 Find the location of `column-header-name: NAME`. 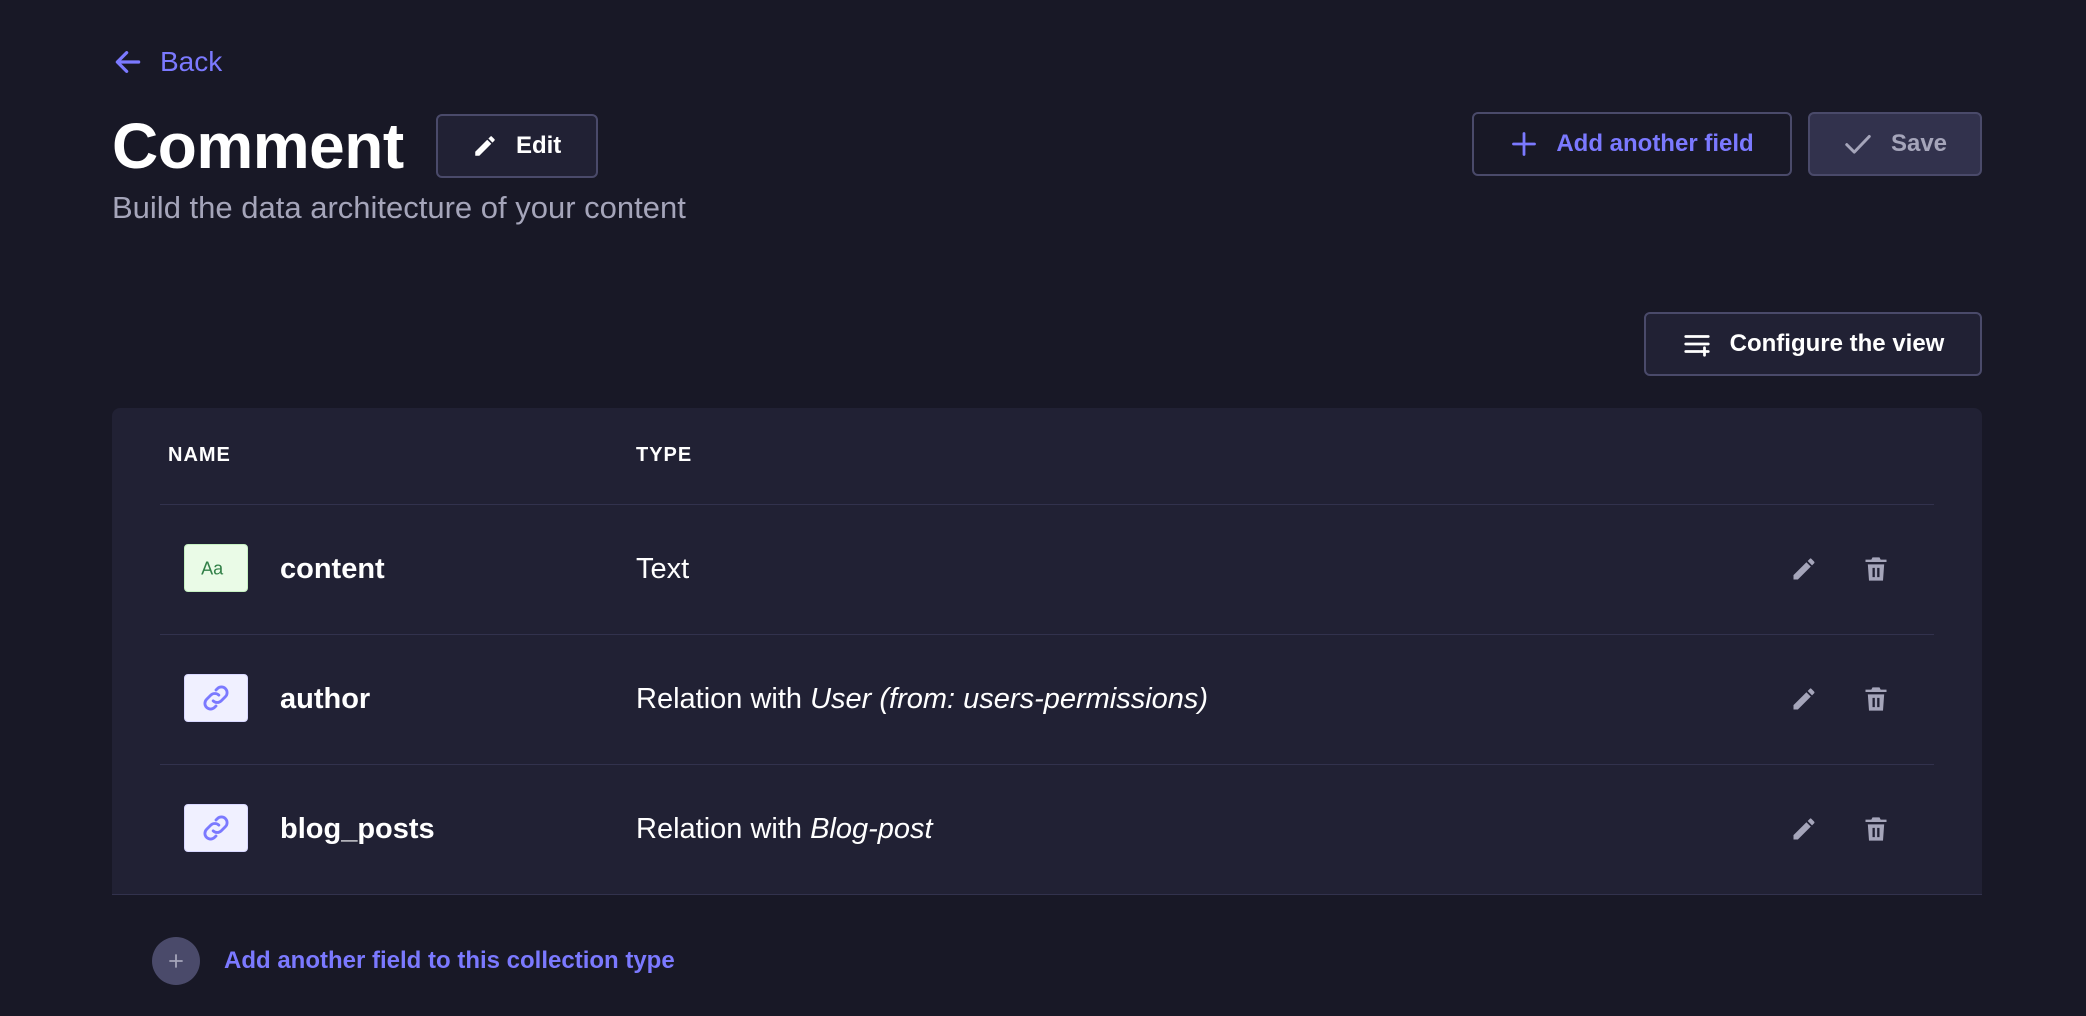

column-header-name: NAME is located at coordinates (199, 455).